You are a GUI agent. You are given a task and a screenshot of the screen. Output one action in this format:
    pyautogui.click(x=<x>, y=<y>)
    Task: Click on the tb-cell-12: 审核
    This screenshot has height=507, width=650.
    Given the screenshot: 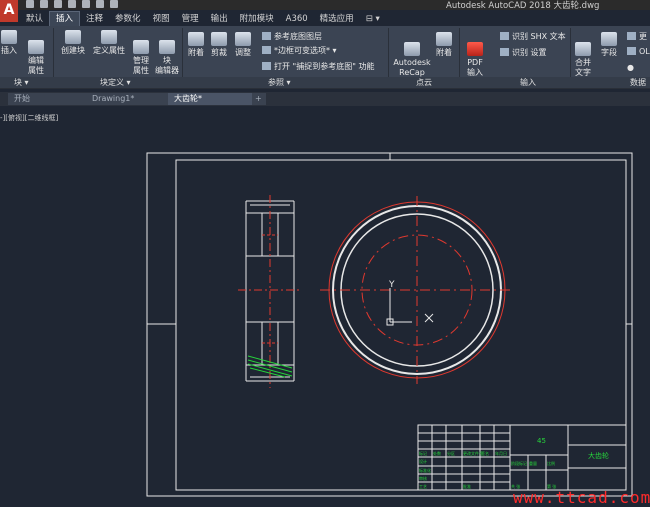 What is the action you would take?
    pyautogui.click(x=423, y=478)
    